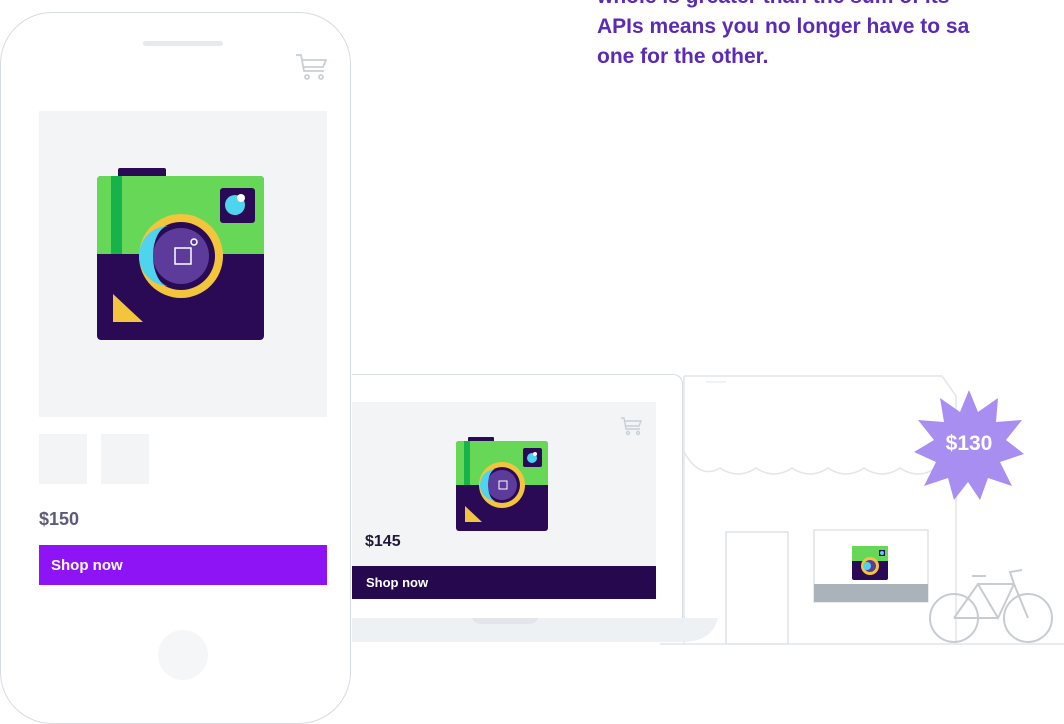  Describe the element at coordinates (59, 519) in the screenshot. I see `phone-product-price: $150` at that location.